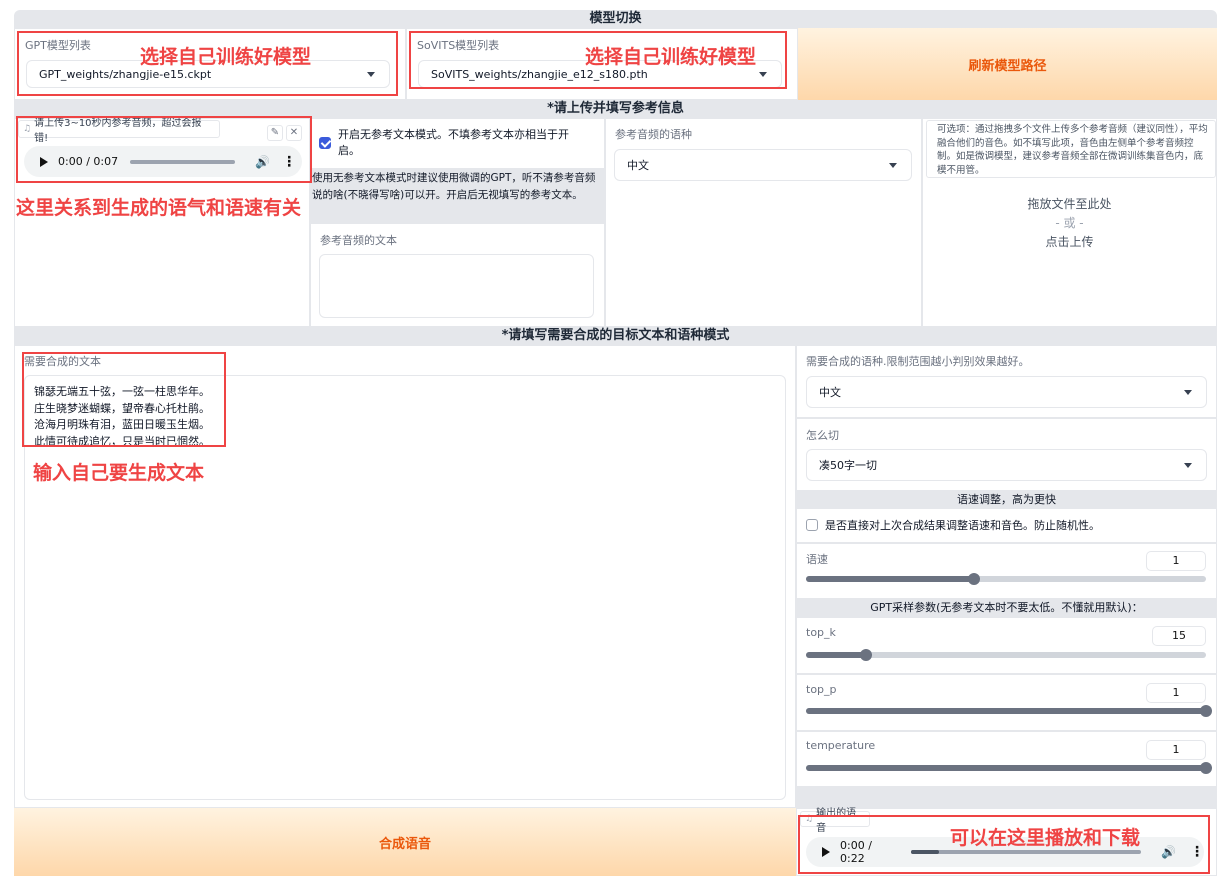  What do you see at coordinates (836, 655) in the screenshot?
I see `top-k-slider-fill` at bounding box center [836, 655].